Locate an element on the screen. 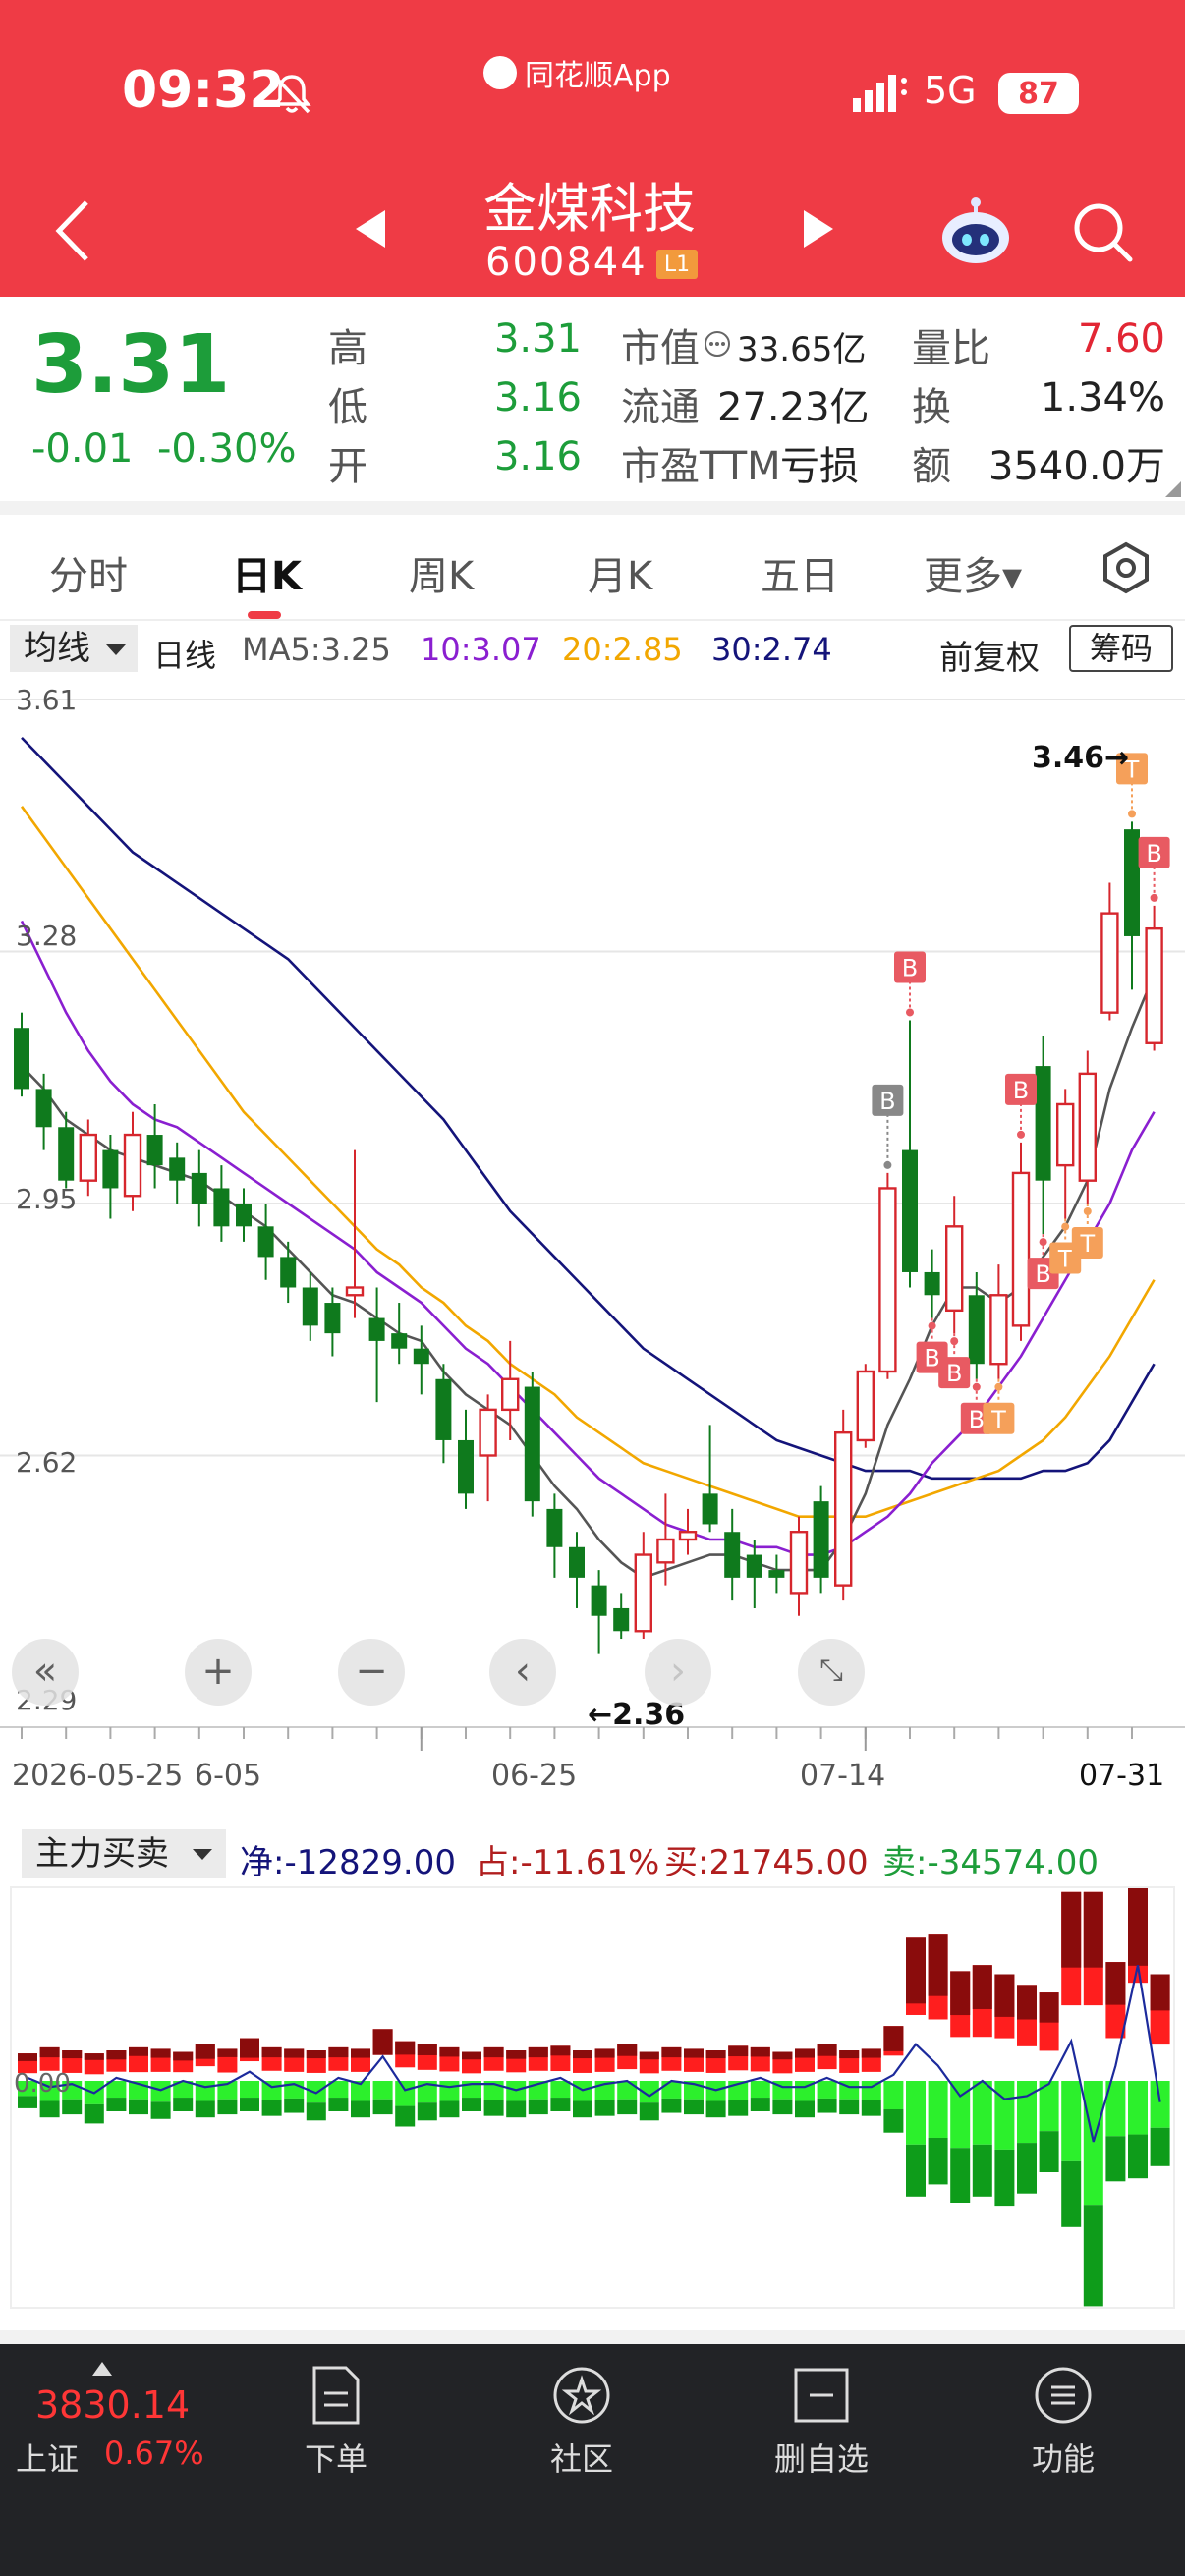  period-tabs: 分时 日K 周K 月K 五日 更多▾ is located at coordinates (592, 569).